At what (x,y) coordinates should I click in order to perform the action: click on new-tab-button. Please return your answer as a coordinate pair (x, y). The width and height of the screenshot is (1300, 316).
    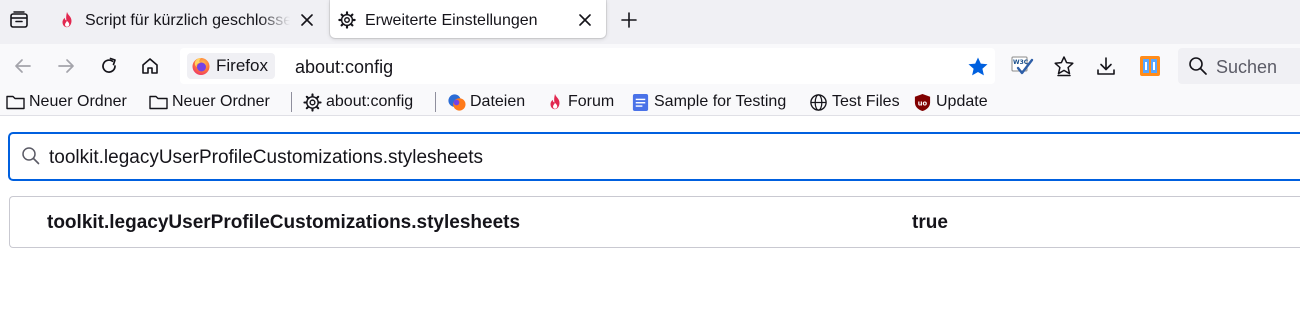
    Looking at the image, I should click on (629, 20).